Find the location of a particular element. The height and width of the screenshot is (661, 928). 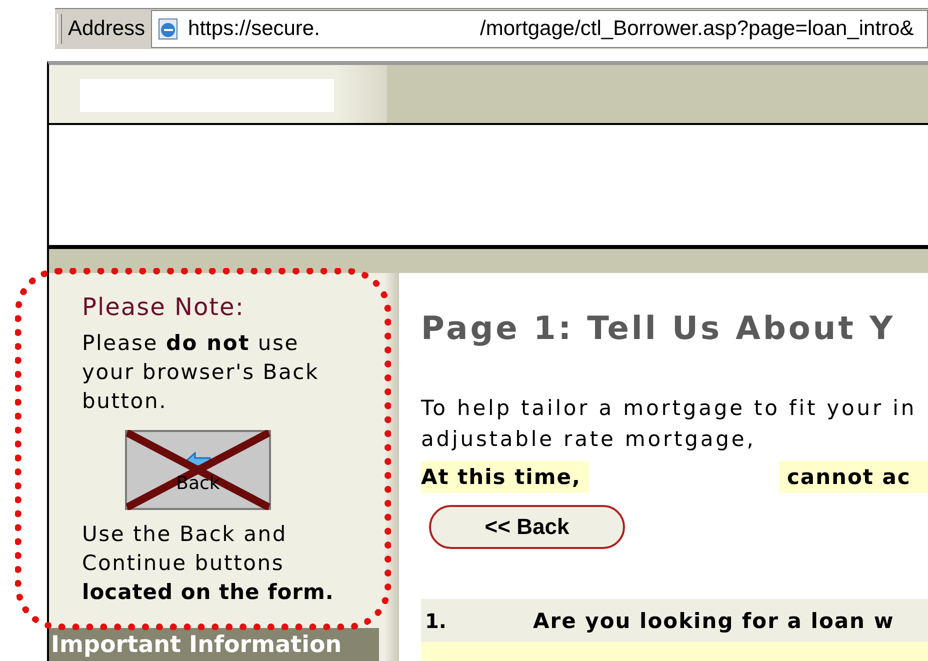

back-button: << Back is located at coordinates (527, 527).